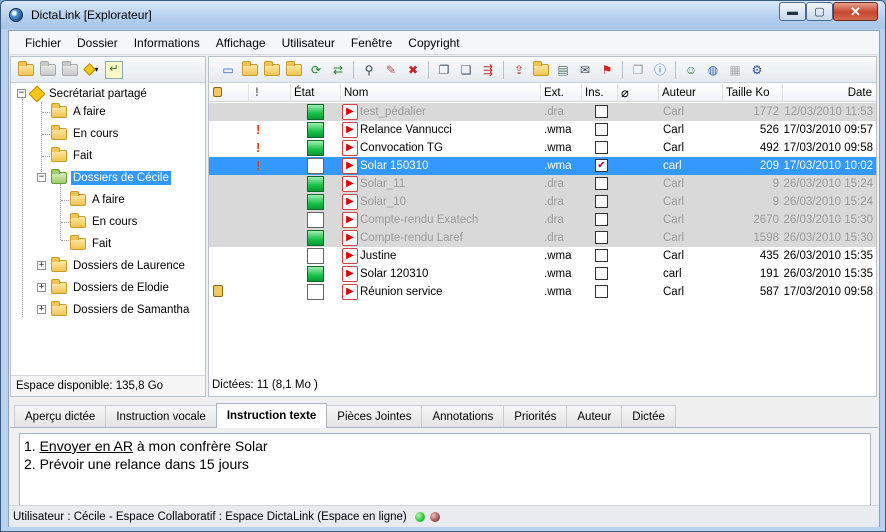 The height and width of the screenshot is (532, 886). I want to click on cell-name: test_pédalier, so click(393, 112).